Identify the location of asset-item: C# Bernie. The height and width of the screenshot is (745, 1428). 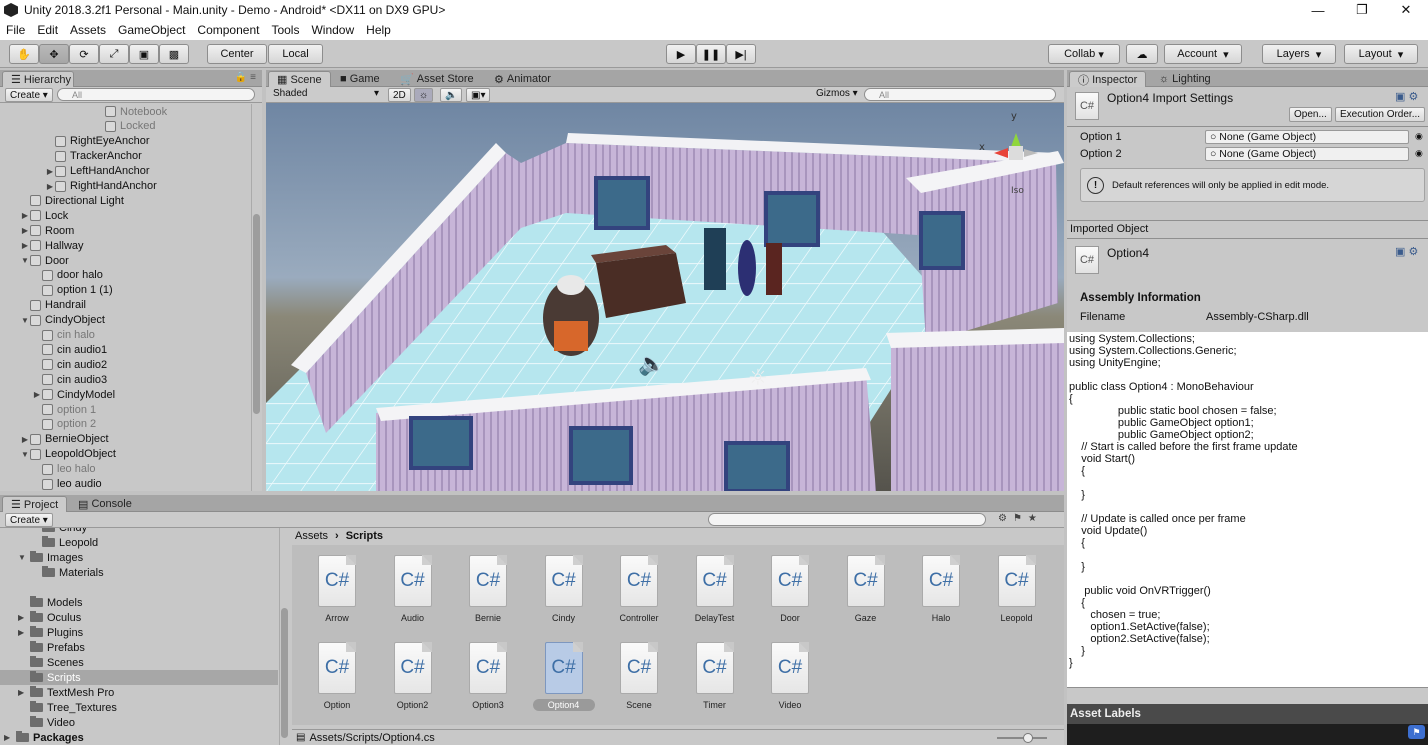
(488, 595).